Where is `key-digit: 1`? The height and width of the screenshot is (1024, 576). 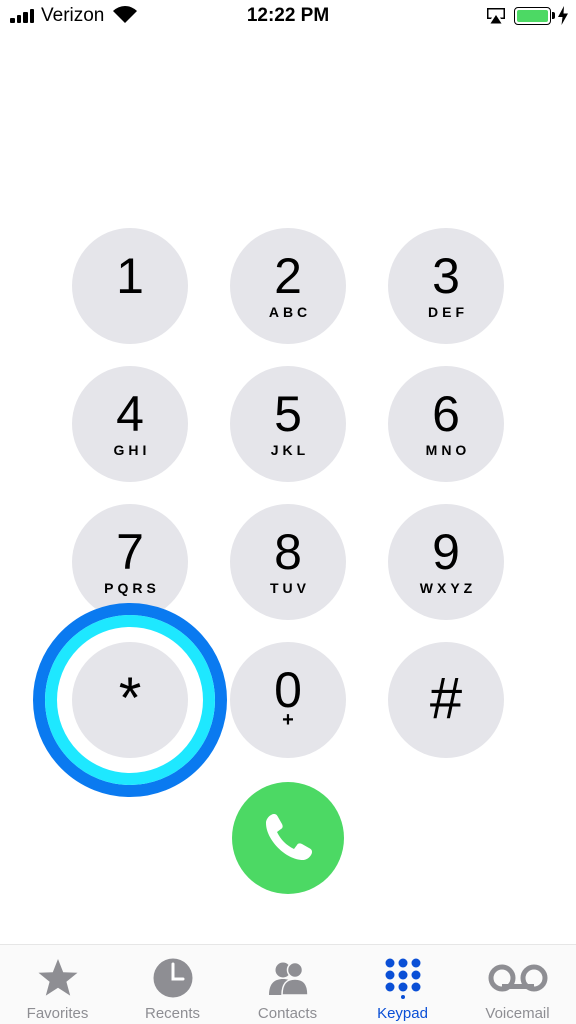
key-digit: 1 is located at coordinates (130, 276).